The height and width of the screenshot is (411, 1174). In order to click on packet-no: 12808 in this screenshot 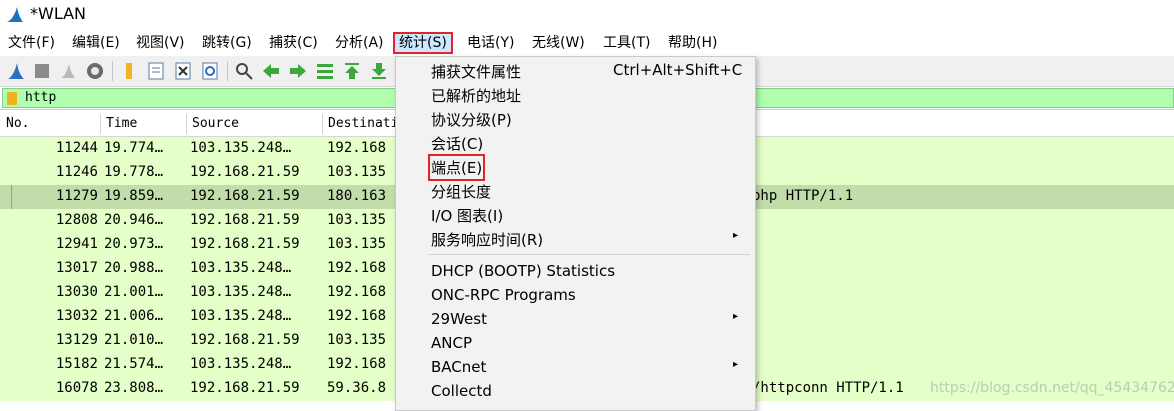, I will do `click(76, 220)`.